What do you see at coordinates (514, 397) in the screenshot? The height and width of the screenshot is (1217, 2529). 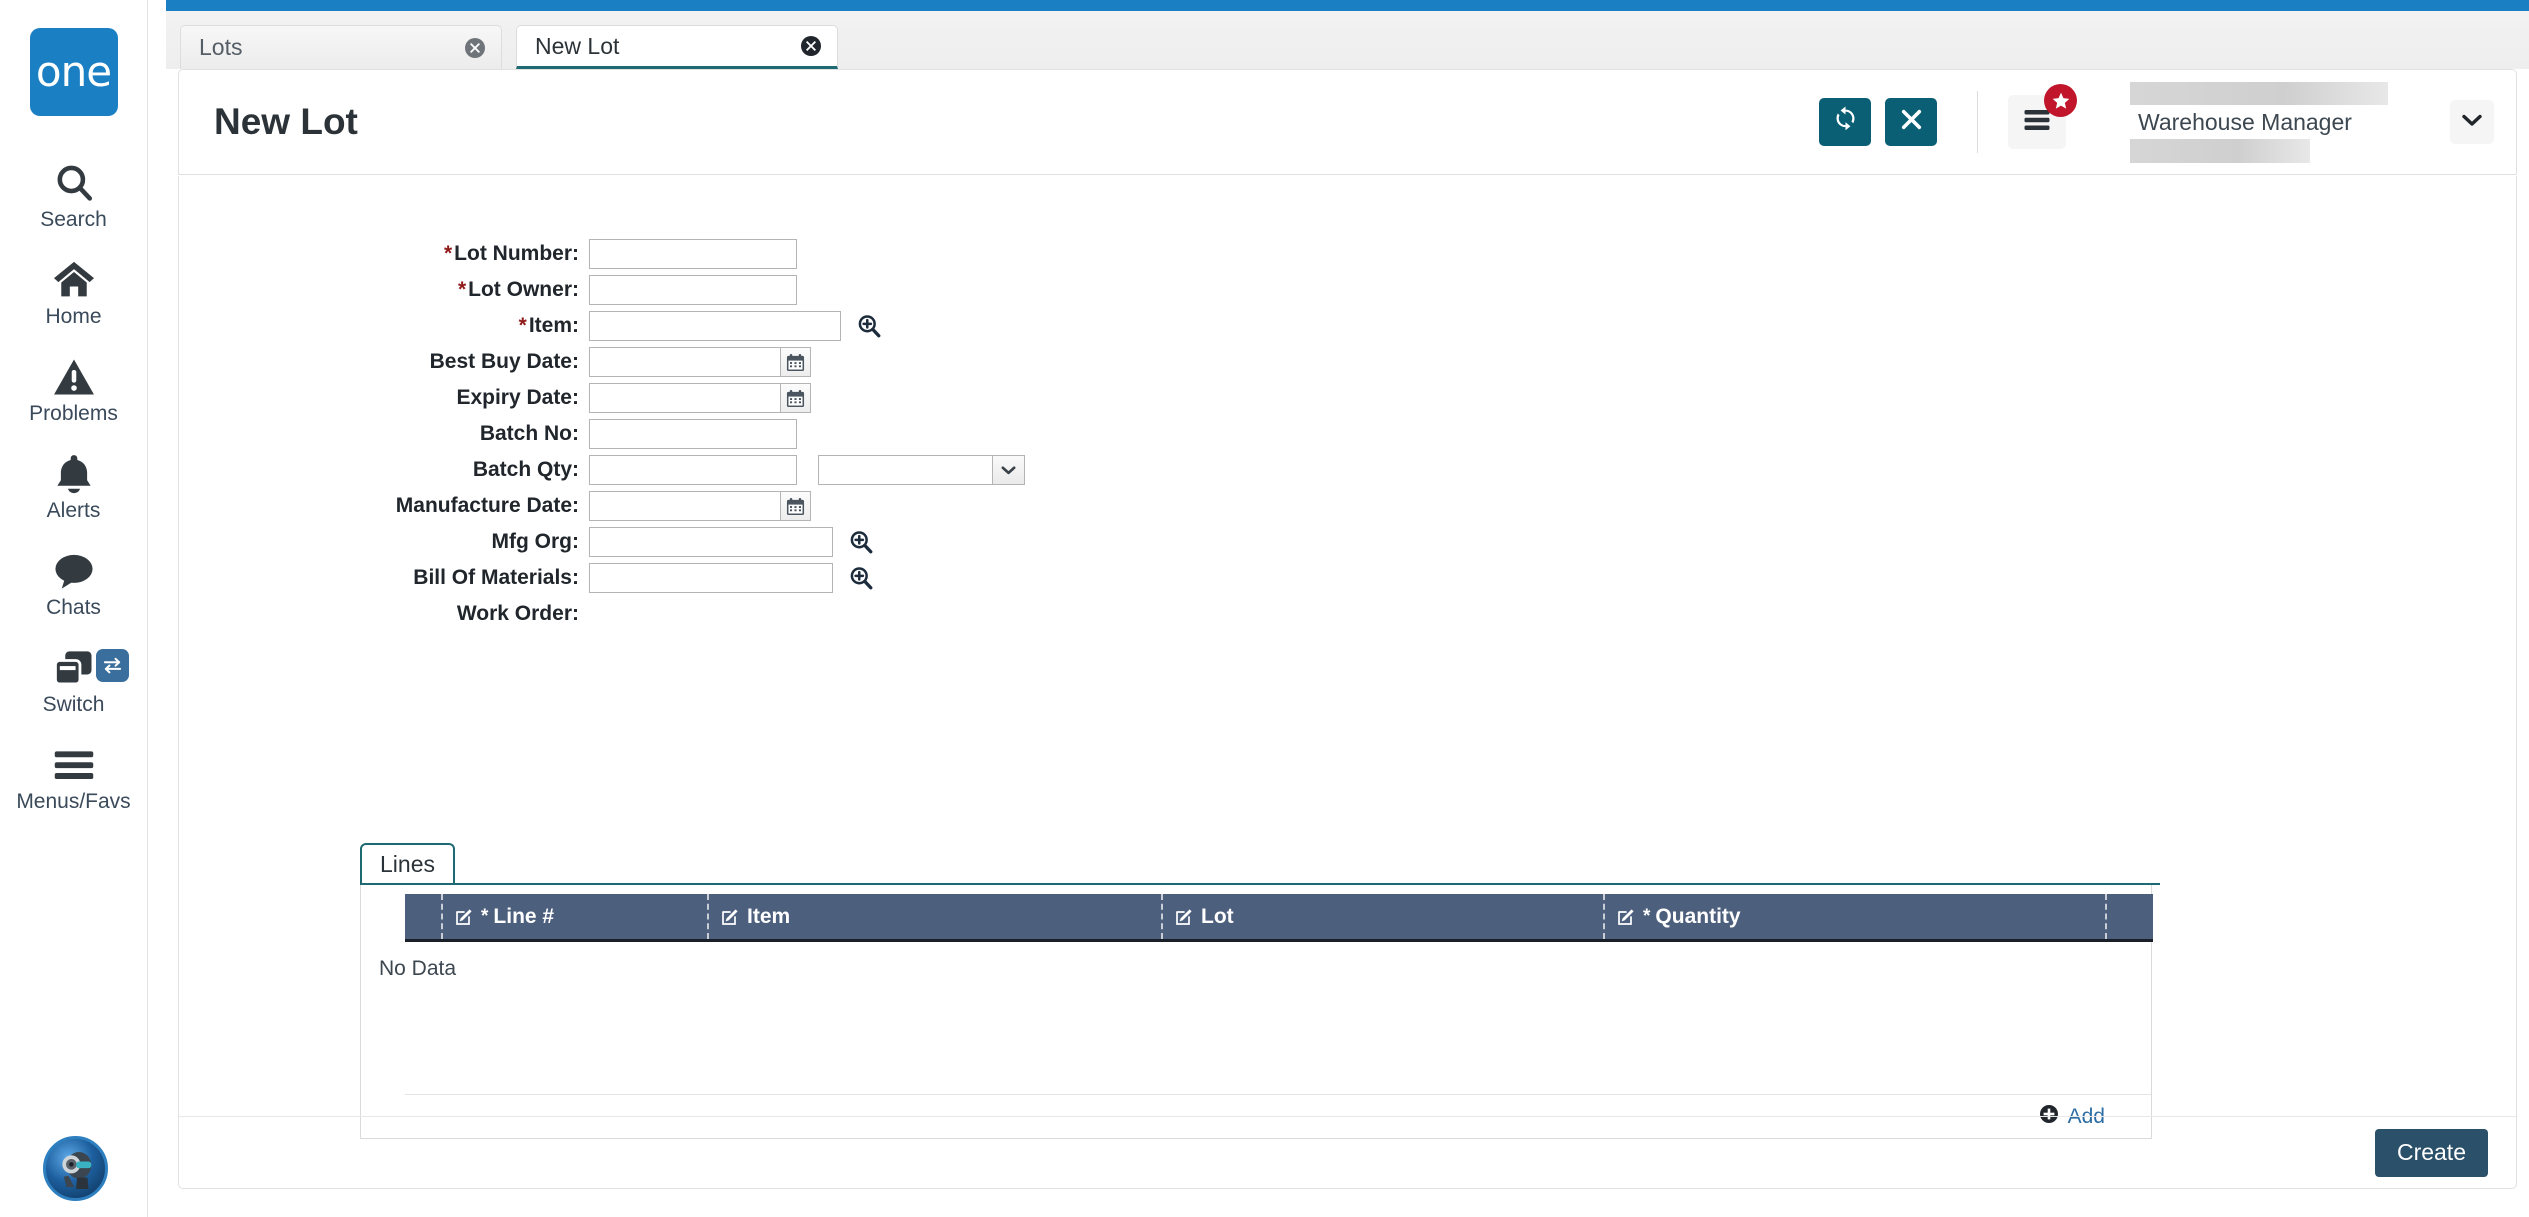 I see `field-label-text: Expiry Date` at bounding box center [514, 397].